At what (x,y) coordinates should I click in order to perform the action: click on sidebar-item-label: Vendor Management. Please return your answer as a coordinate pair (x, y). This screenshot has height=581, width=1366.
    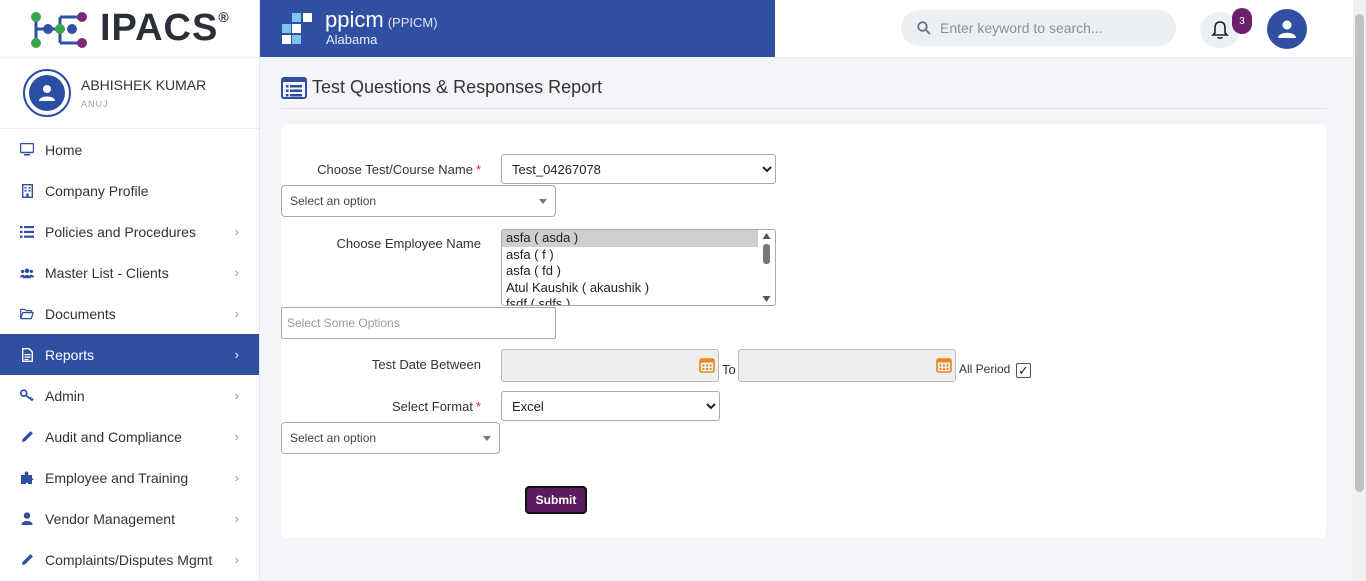
    Looking at the image, I should click on (110, 518).